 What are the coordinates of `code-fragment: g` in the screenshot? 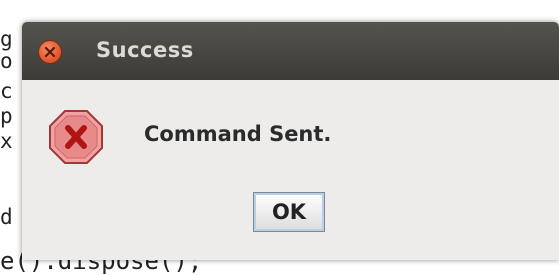 It's located at (6, 39).